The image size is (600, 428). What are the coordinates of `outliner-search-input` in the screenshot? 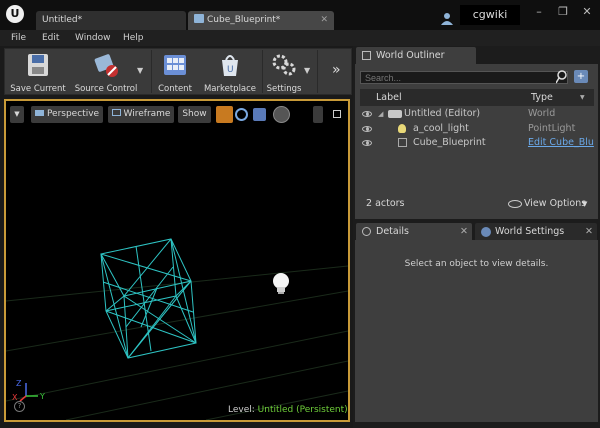 It's located at (464, 77).